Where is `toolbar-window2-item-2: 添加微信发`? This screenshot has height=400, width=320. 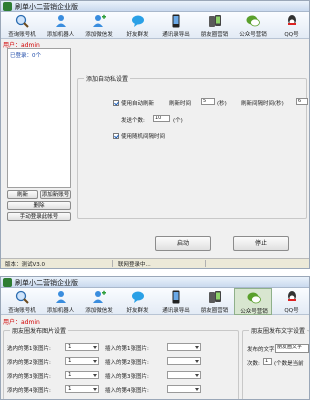
toolbar-window2-item-2: 添加微信发 is located at coordinates (99, 301).